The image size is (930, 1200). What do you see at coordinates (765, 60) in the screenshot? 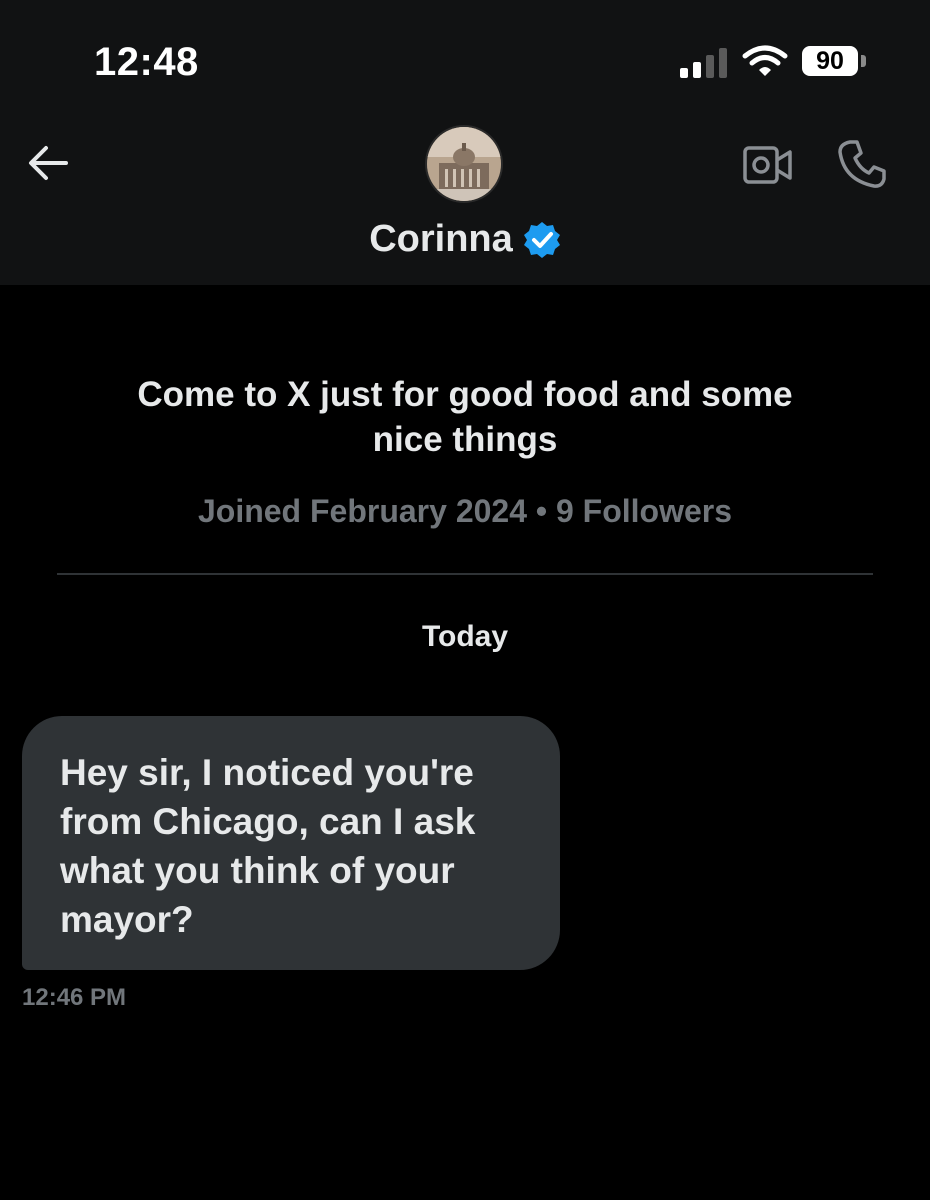
I see `wifi-icon` at bounding box center [765, 60].